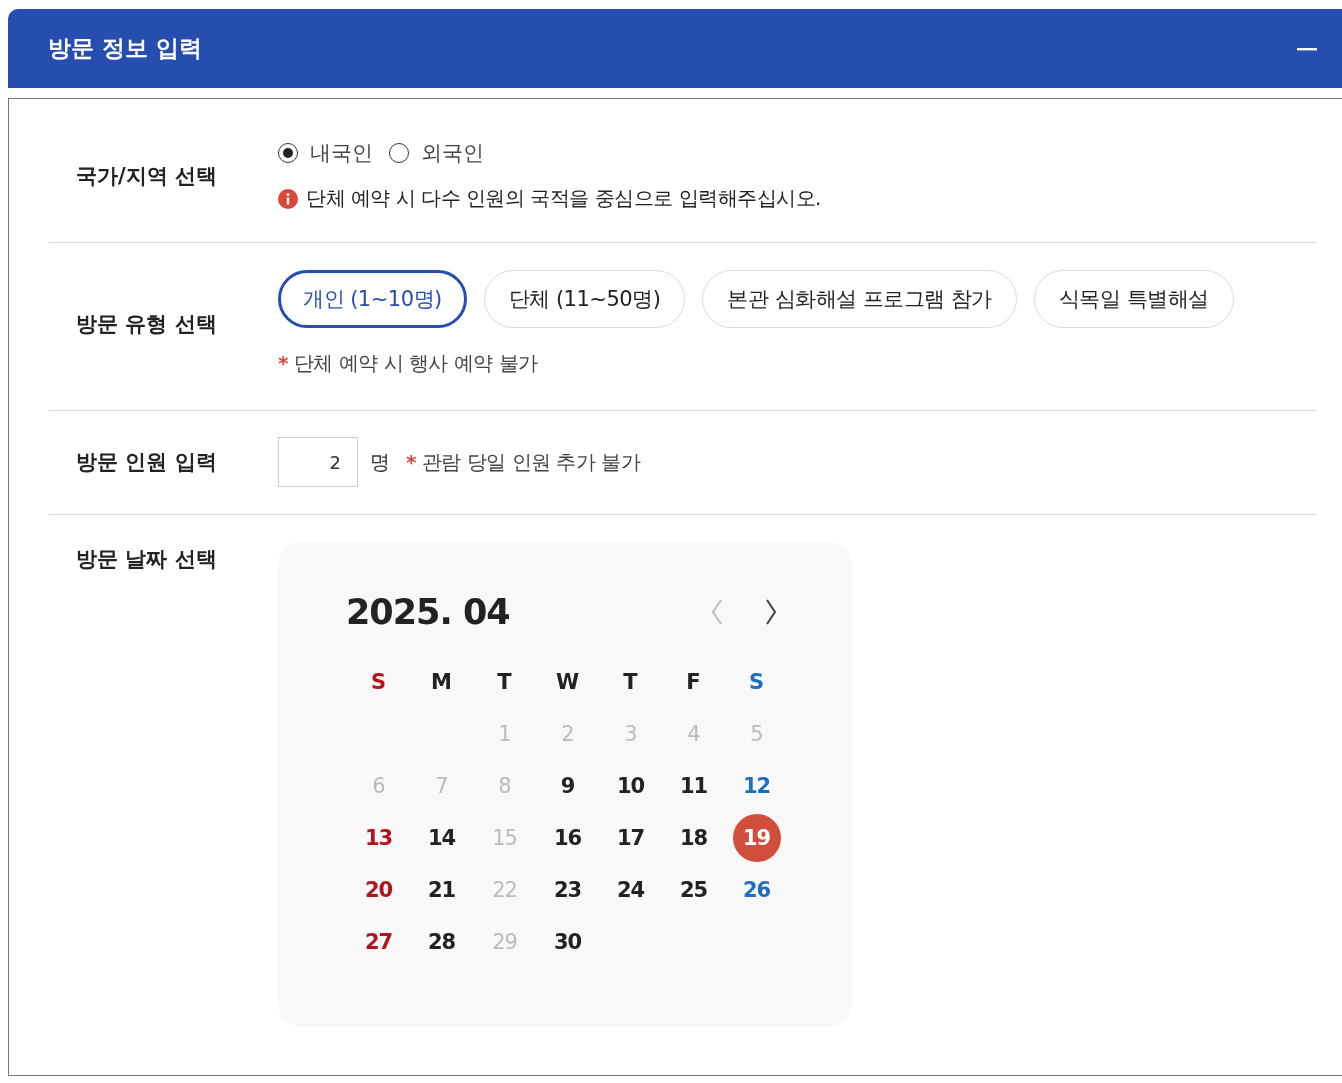 Image resolution: width=1342 pixels, height=1083 pixels. Describe the element at coordinates (428, 612) in the screenshot. I see `month-title: 2025. 04` at that location.